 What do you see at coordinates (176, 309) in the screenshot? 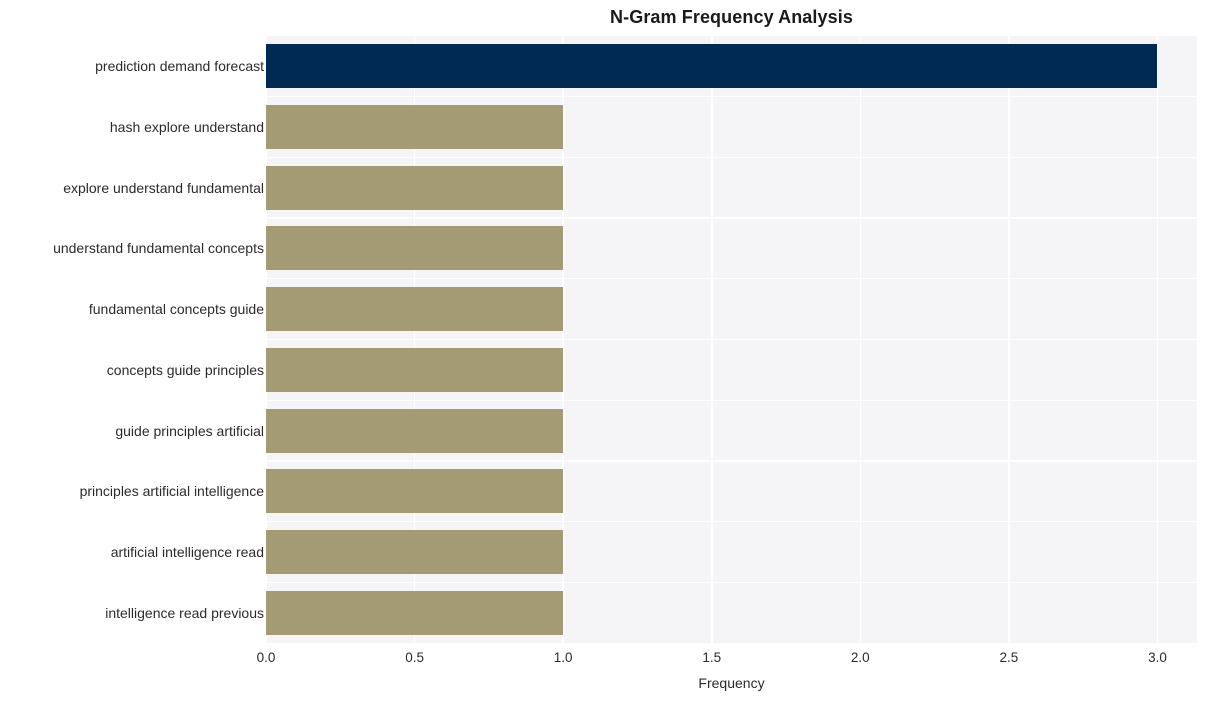
I see `y-axis-tick-label: fundamental concepts guide` at bounding box center [176, 309].